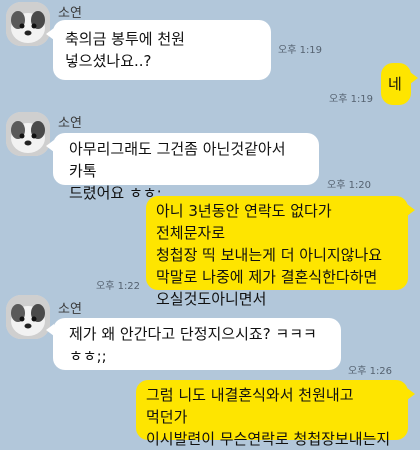 This screenshot has width=420, height=450. I want to click on message-bubble-received: 축의금 봉투에 천원 넣으셨나요..?, so click(162, 50).